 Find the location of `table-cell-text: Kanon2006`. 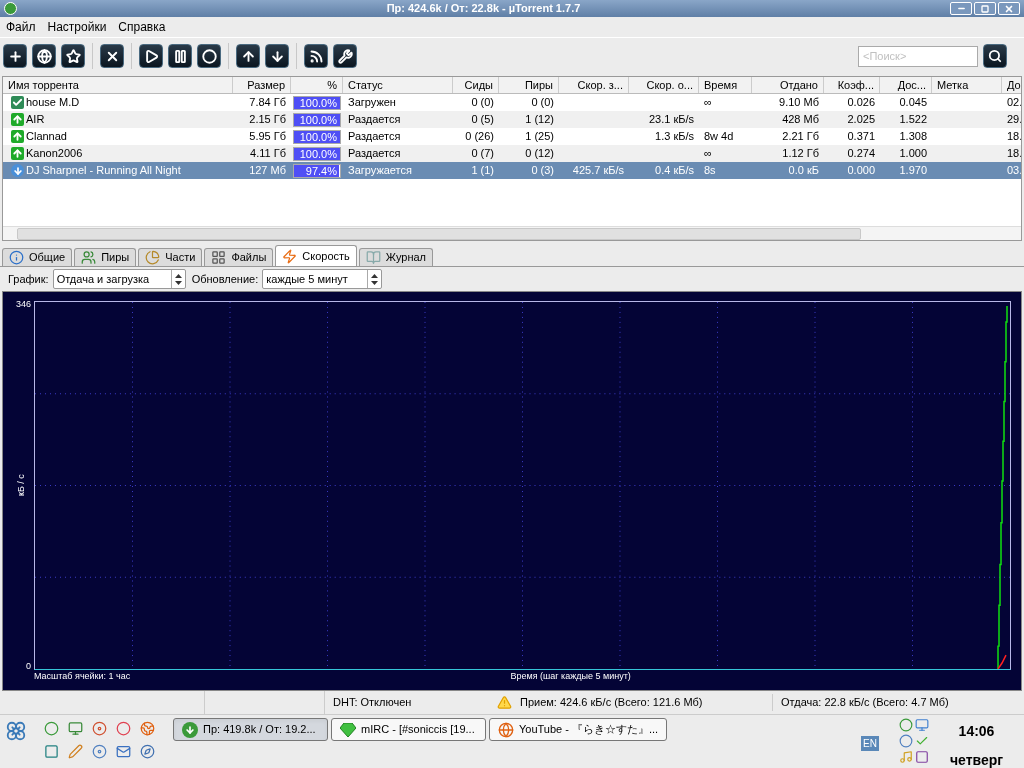

table-cell-text: Kanon2006 is located at coordinates (54, 154).